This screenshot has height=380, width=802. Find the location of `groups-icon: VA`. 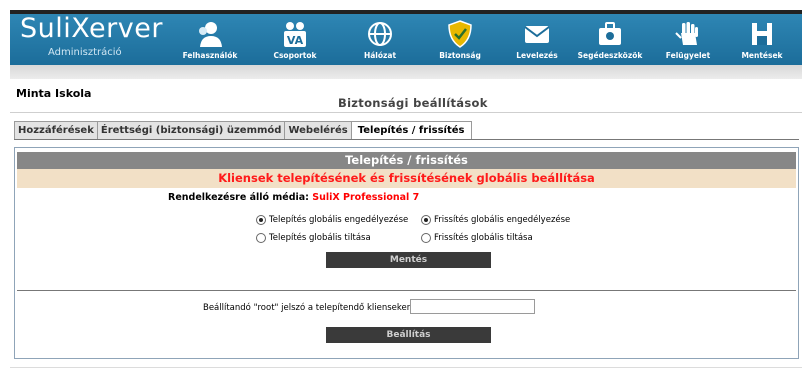

groups-icon: VA is located at coordinates (295, 34).